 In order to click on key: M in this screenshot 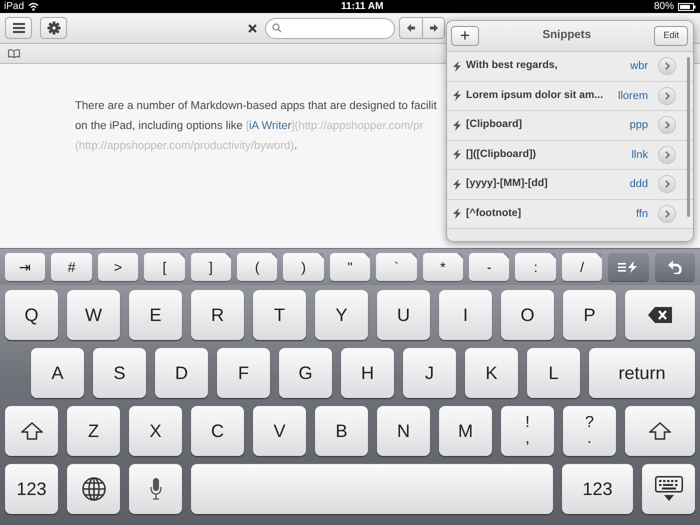, I will do `click(465, 431)`.